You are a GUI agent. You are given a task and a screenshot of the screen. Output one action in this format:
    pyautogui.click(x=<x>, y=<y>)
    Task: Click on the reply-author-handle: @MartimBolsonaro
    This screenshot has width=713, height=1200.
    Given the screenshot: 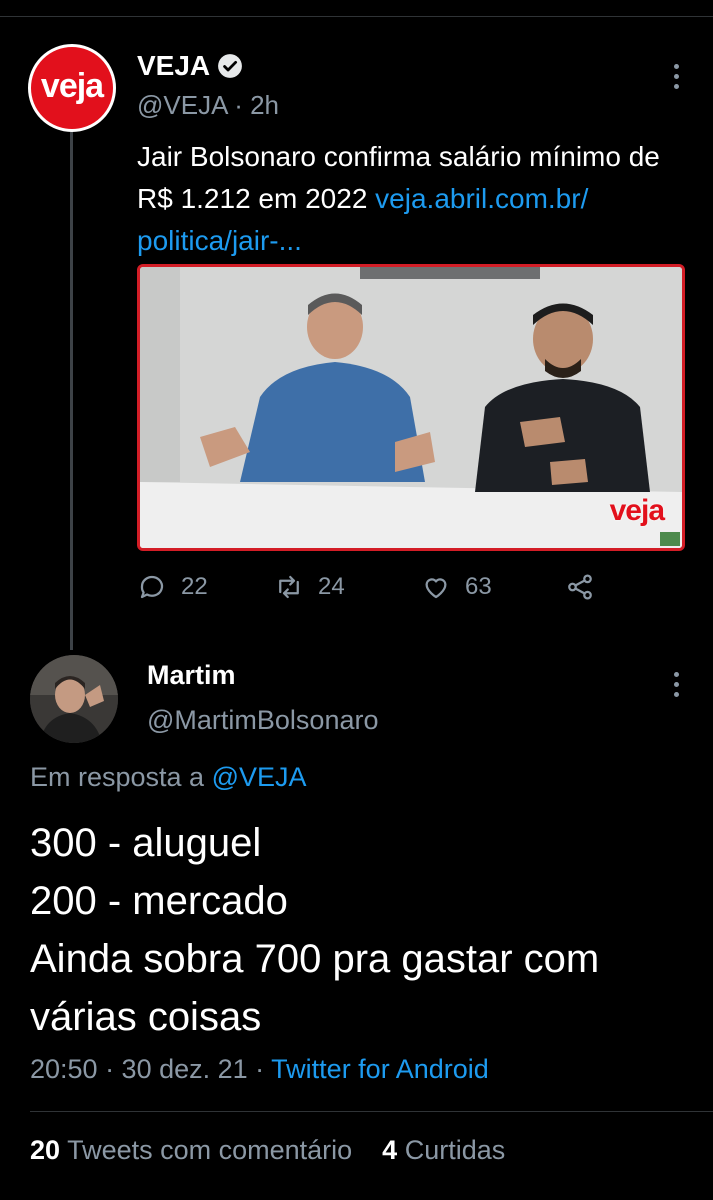 What is the action you would take?
    pyautogui.click(x=262, y=720)
    